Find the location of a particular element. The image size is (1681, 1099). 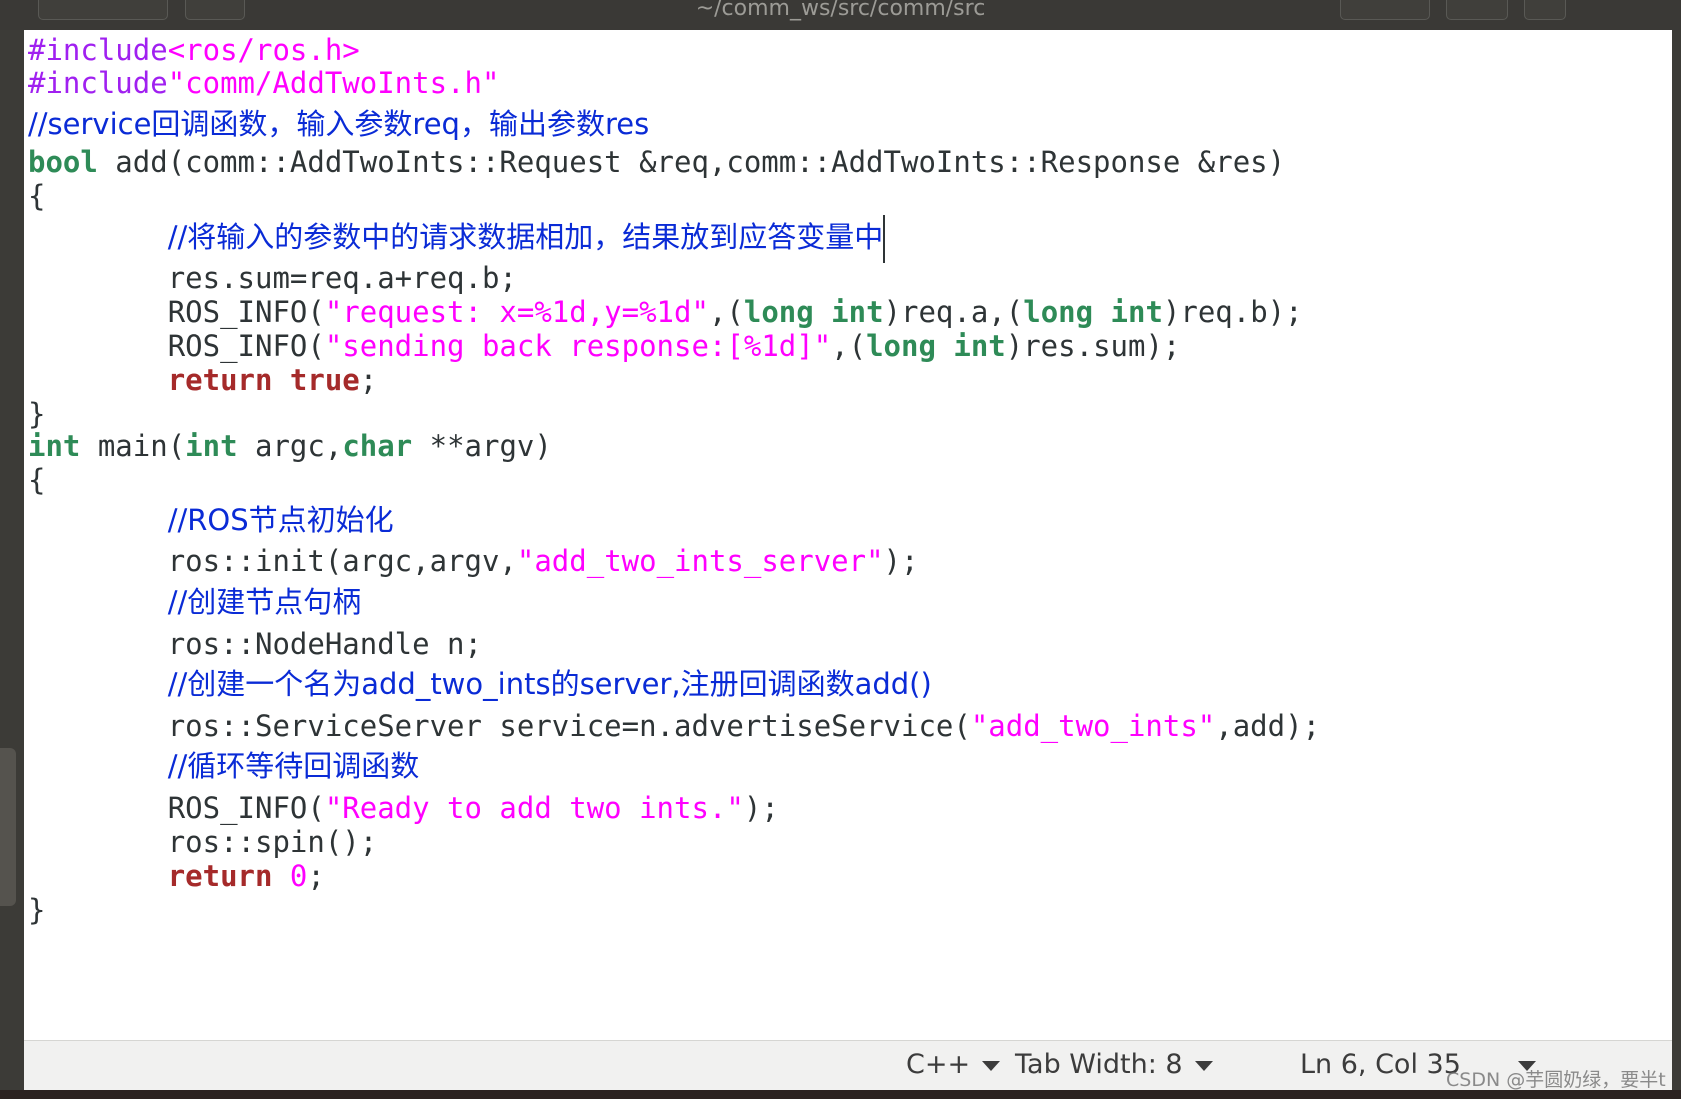

code-token: true is located at coordinates (324, 380).